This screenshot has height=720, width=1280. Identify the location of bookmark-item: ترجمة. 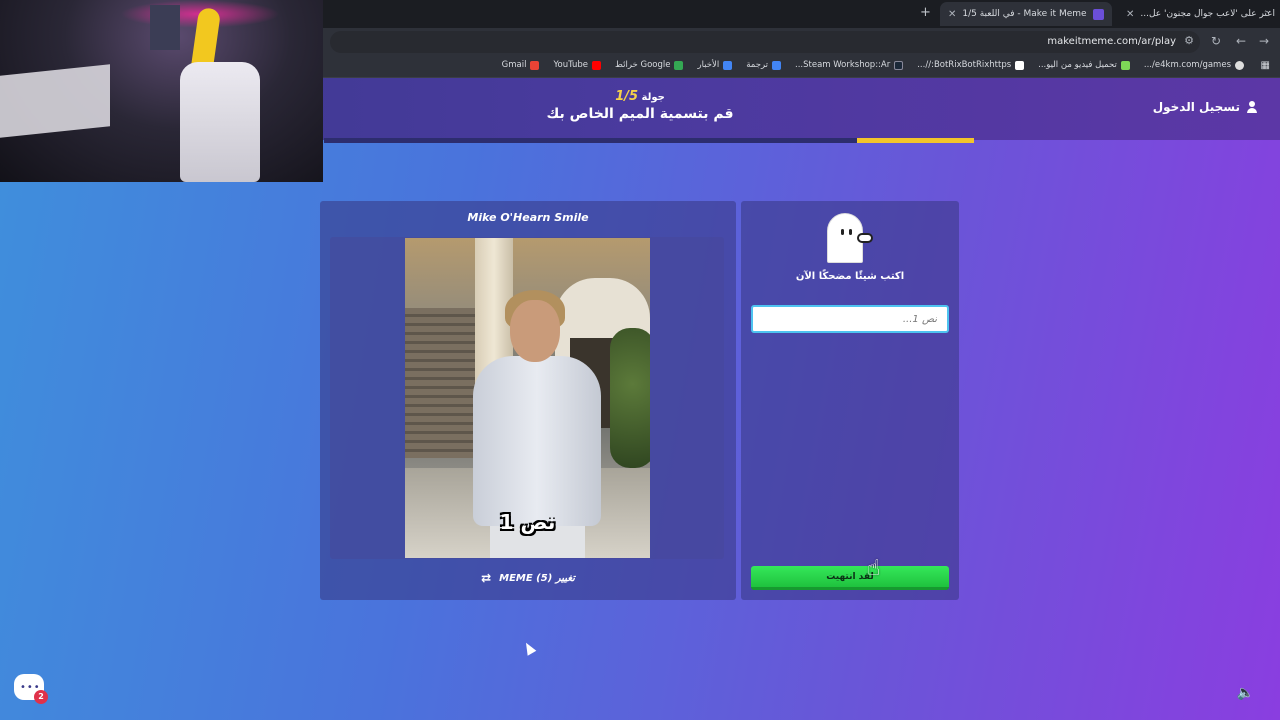
(763, 65).